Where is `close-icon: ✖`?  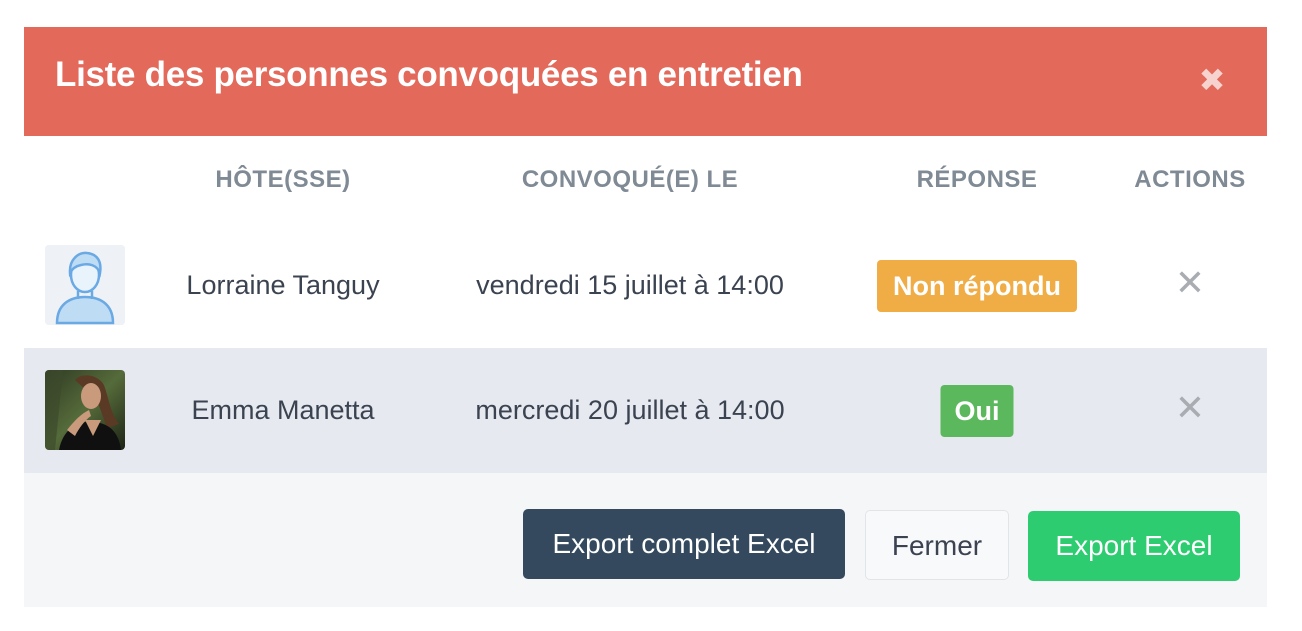 close-icon: ✖ is located at coordinates (1212, 80).